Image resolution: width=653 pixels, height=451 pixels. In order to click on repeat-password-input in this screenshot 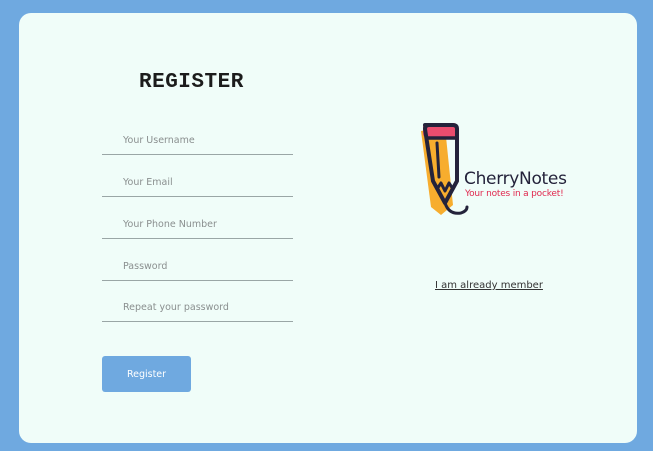, I will do `click(197, 306)`.